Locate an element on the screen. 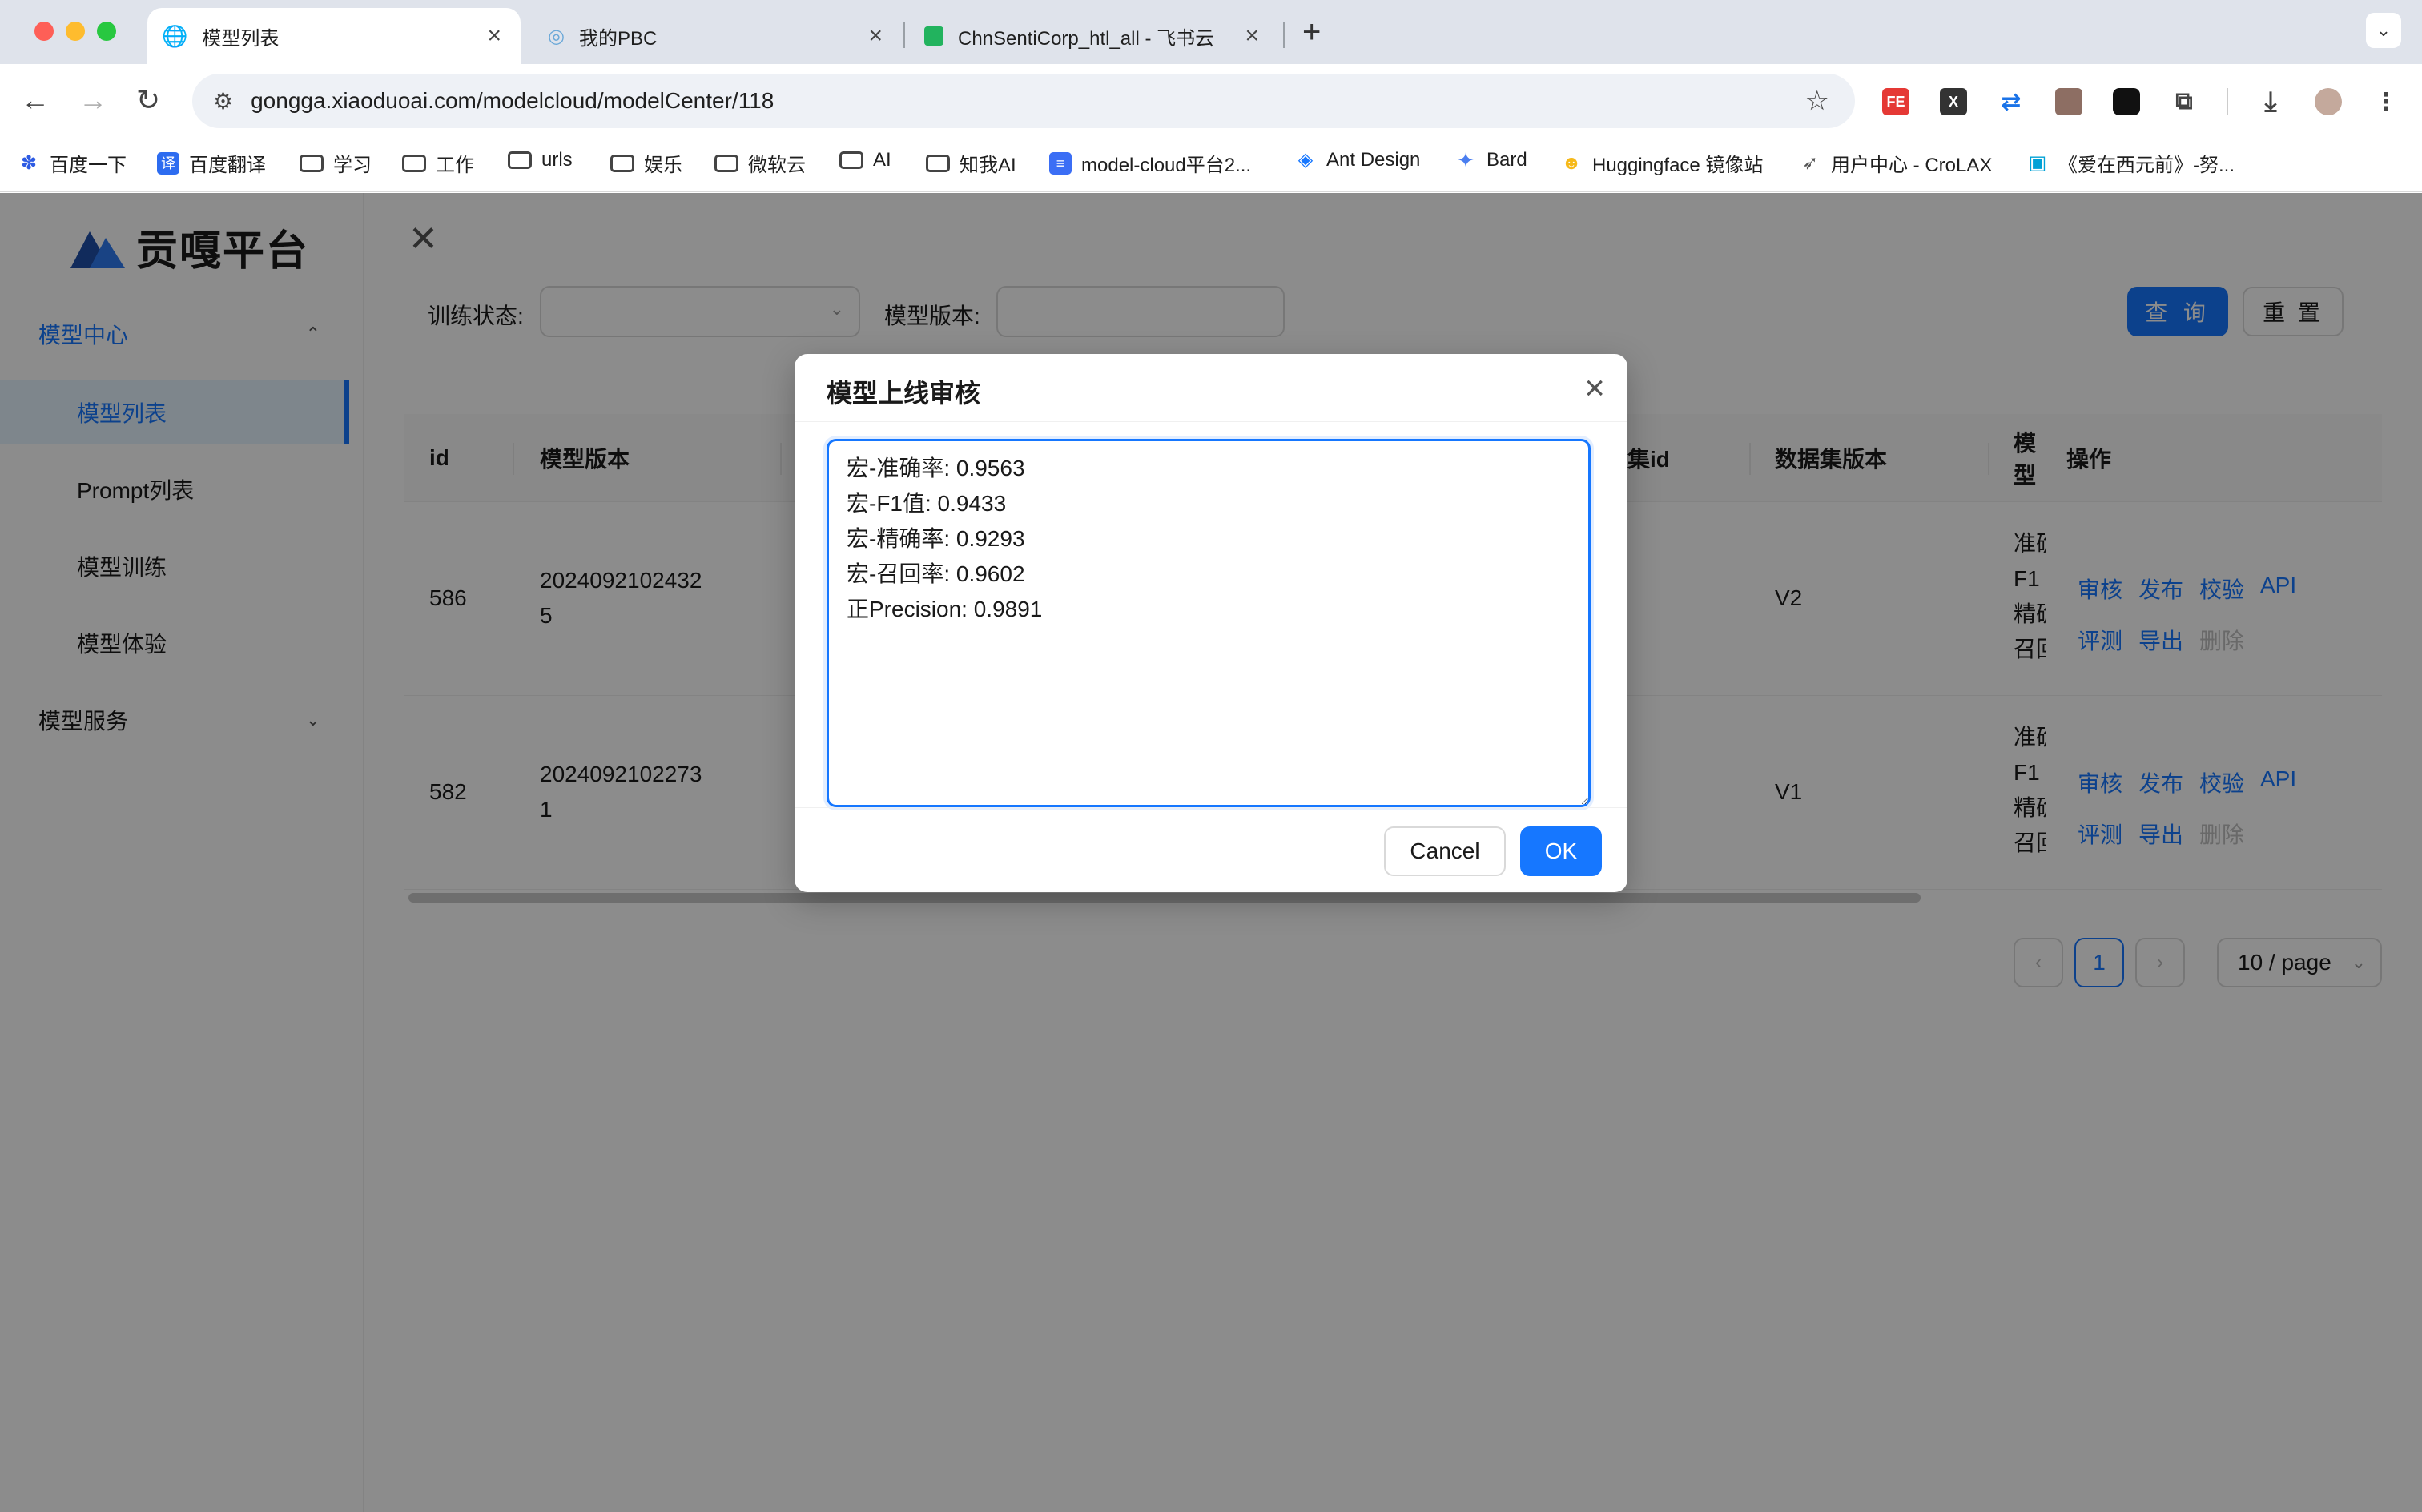 Image resolution: width=2422 pixels, height=1512 pixels. reload-icon: ↻ is located at coordinates (148, 100).